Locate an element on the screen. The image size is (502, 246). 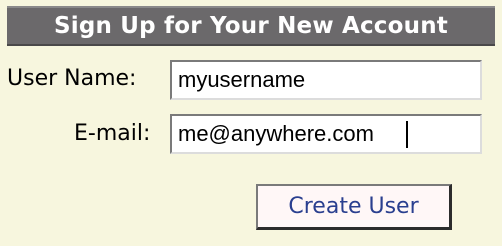
username-label: User Name: is located at coordinates (72, 78).